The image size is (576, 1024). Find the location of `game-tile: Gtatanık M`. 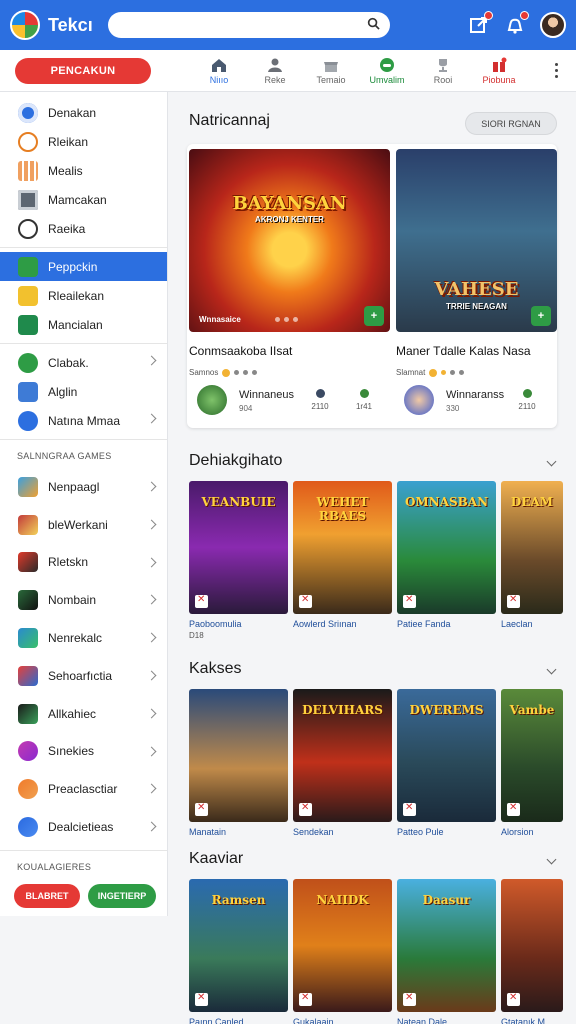

game-tile: Gtatanık M is located at coordinates (532, 951).